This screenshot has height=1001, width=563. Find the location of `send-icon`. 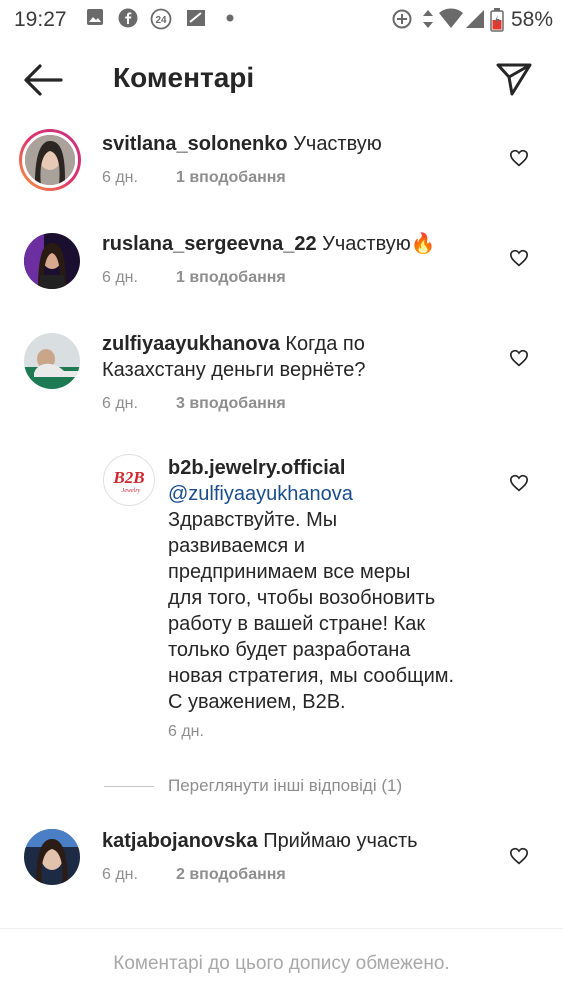

send-icon is located at coordinates (514, 79).